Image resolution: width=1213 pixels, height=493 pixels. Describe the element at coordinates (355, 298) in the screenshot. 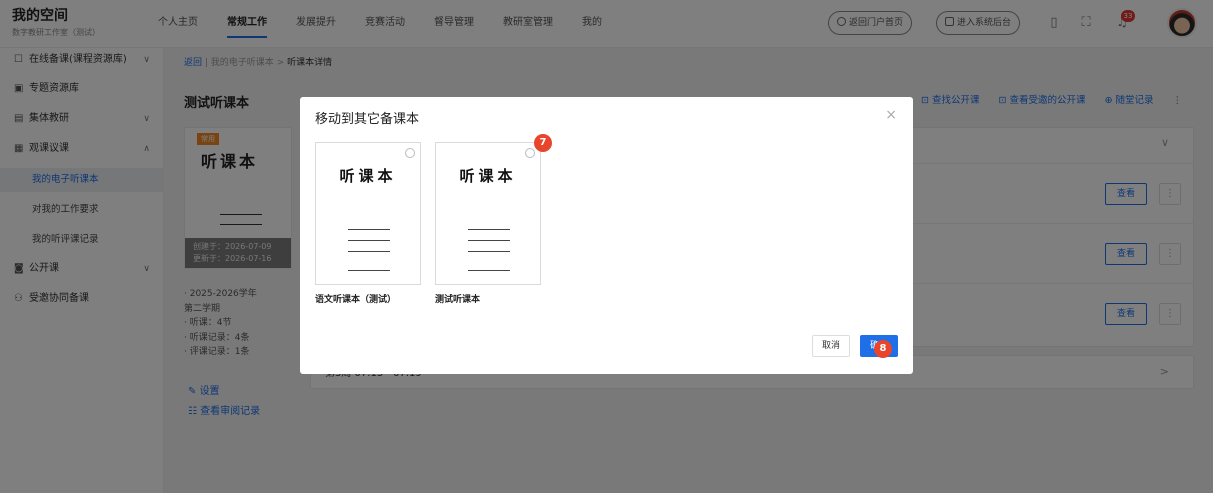

I see `option-label: 语文听课本（测试）` at that location.